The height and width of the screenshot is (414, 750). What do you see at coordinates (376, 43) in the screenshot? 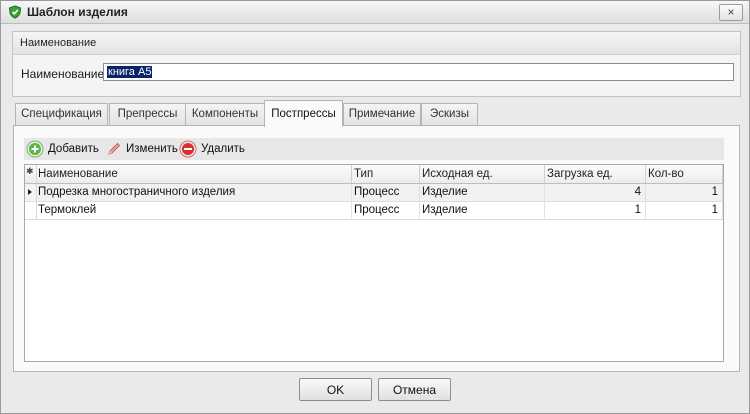
I see `naming-group-header: Наименование` at bounding box center [376, 43].